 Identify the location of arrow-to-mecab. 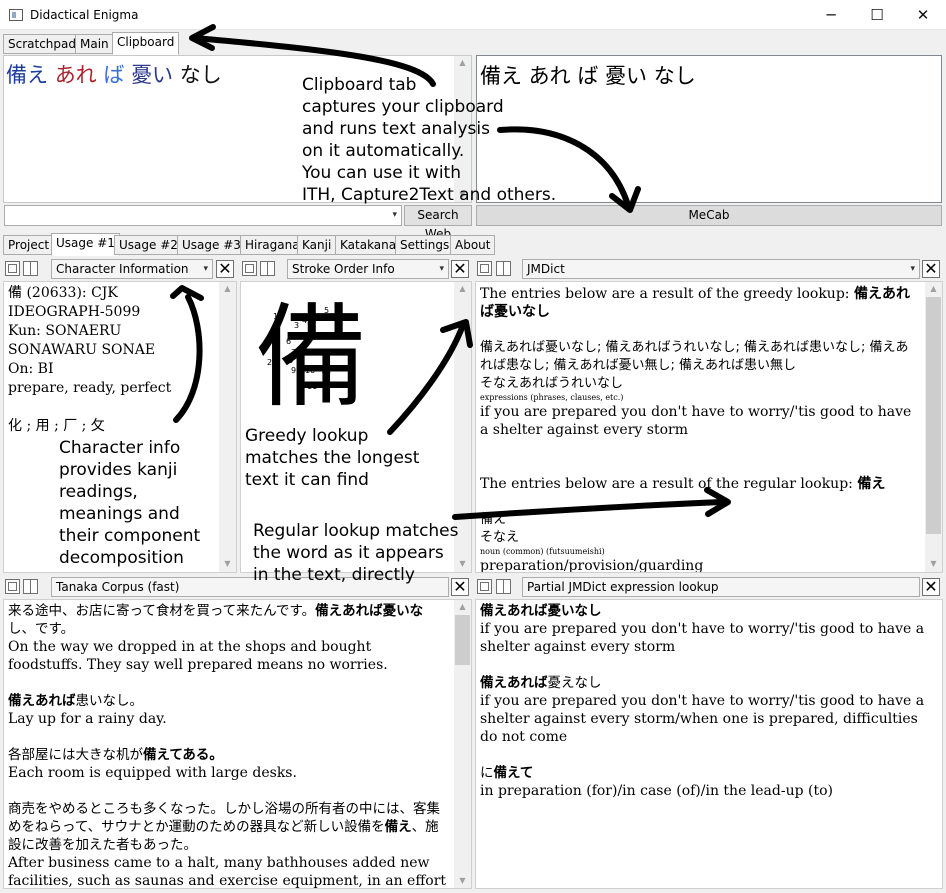
(564, 167).